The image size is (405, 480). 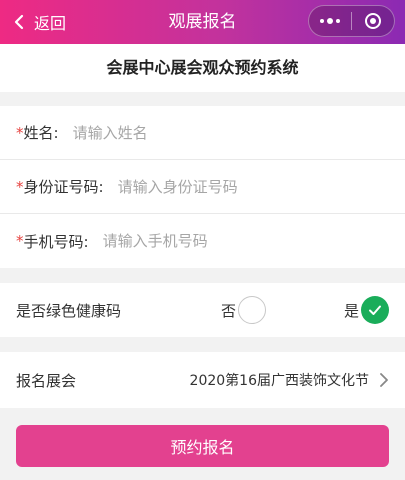 I want to click on option-no-label: 否, so click(x=229, y=310).